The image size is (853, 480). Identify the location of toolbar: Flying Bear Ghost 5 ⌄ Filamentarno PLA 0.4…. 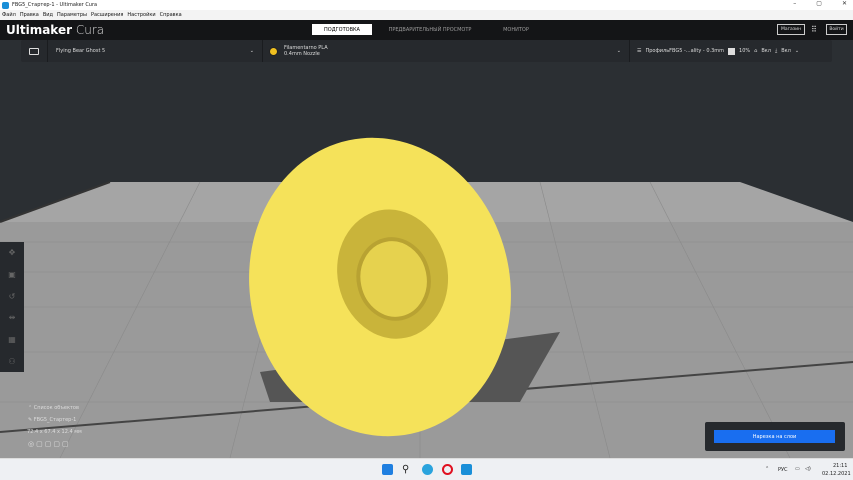
(426, 51).